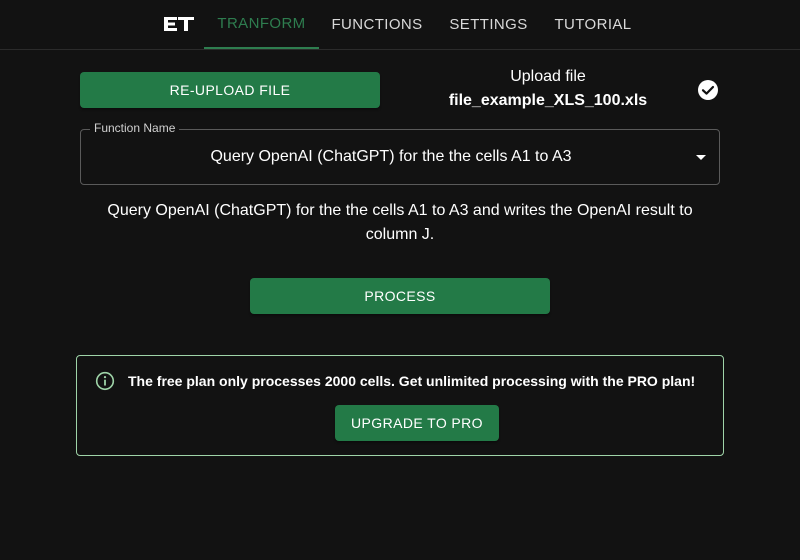 Image resolution: width=800 pixels, height=560 pixels. I want to click on tab-functions: FUNCTIONS, so click(377, 24).